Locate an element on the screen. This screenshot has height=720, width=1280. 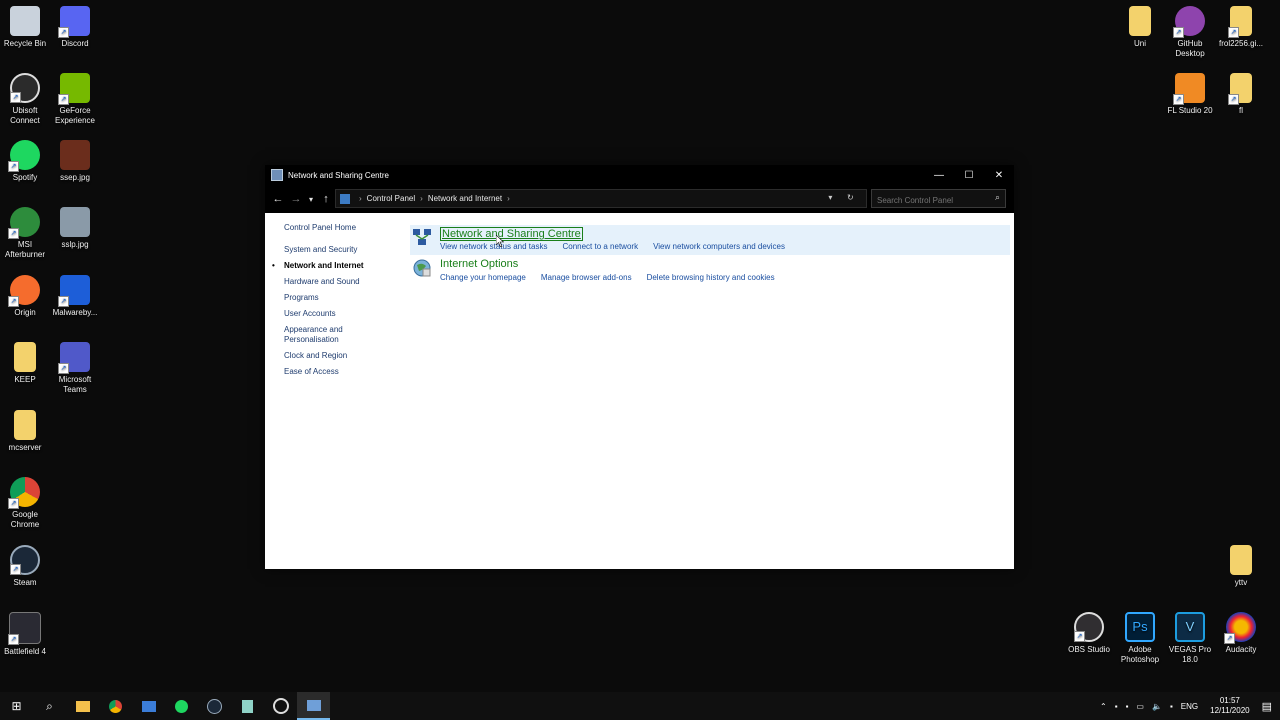
chrome-icon is located at coordinates (115, 706).